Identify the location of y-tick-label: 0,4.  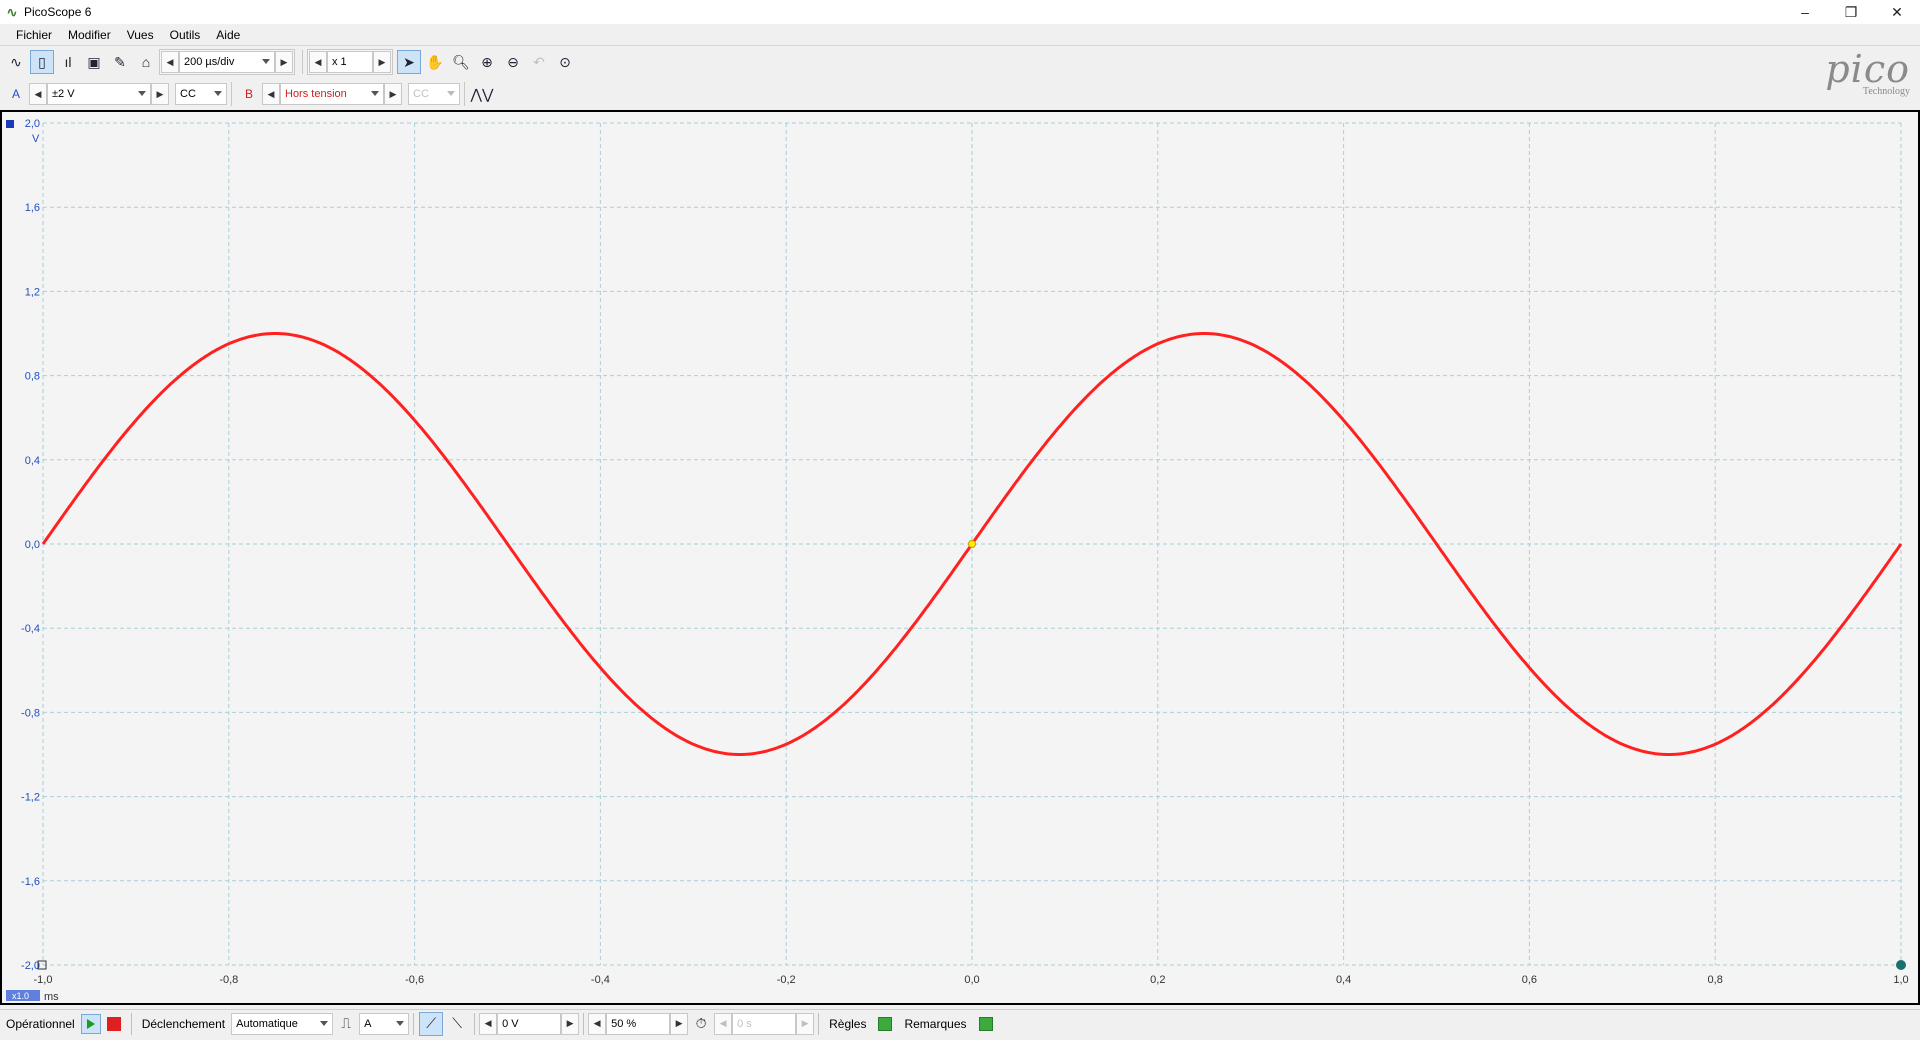
(32, 461).